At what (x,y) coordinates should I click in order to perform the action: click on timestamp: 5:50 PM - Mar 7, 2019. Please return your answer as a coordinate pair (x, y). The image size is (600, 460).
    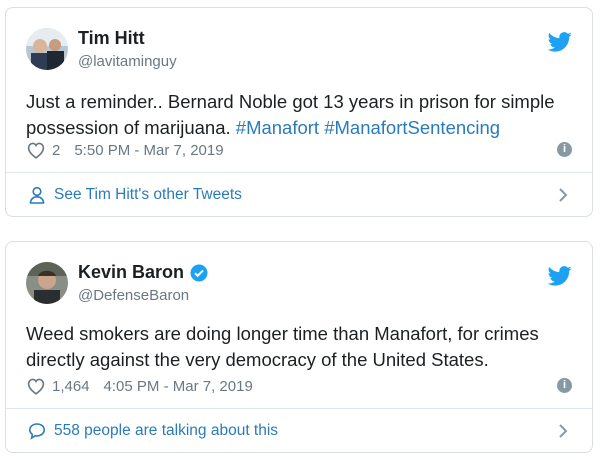
    Looking at the image, I should click on (148, 150).